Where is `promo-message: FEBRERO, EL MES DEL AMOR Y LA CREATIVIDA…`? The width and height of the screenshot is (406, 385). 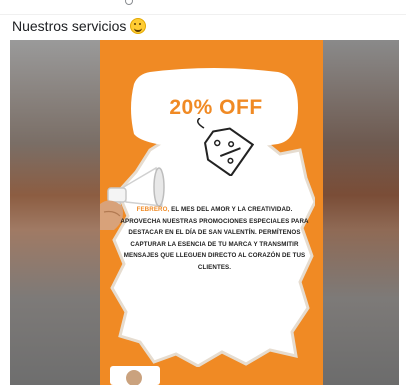
promo-message: FEBRERO, EL MES DEL AMOR Y LA CREATIVIDA… is located at coordinates (214, 239).